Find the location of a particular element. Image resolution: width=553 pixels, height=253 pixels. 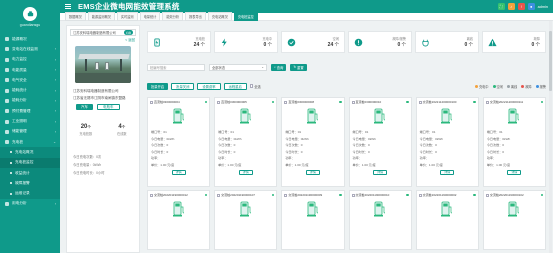

device-card: 交流桩202201190000009 is located at coordinates (313, 220).